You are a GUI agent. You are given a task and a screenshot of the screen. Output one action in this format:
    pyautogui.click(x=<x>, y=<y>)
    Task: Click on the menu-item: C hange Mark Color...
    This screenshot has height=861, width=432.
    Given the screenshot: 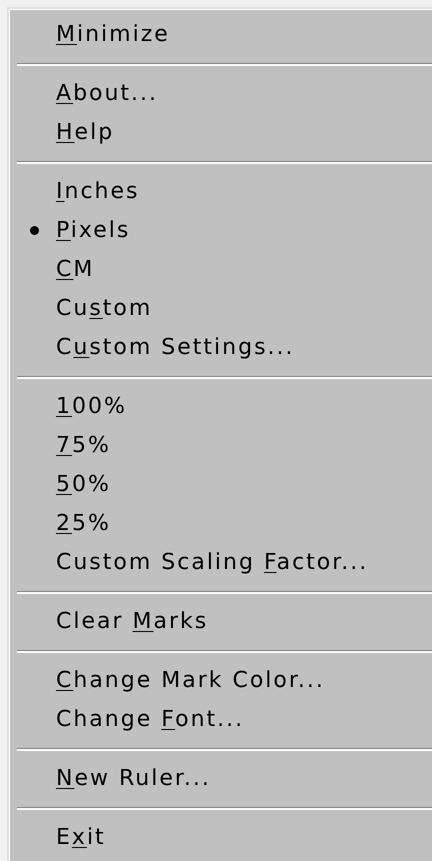 What is the action you would take?
    pyautogui.click(x=190, y=680)
    